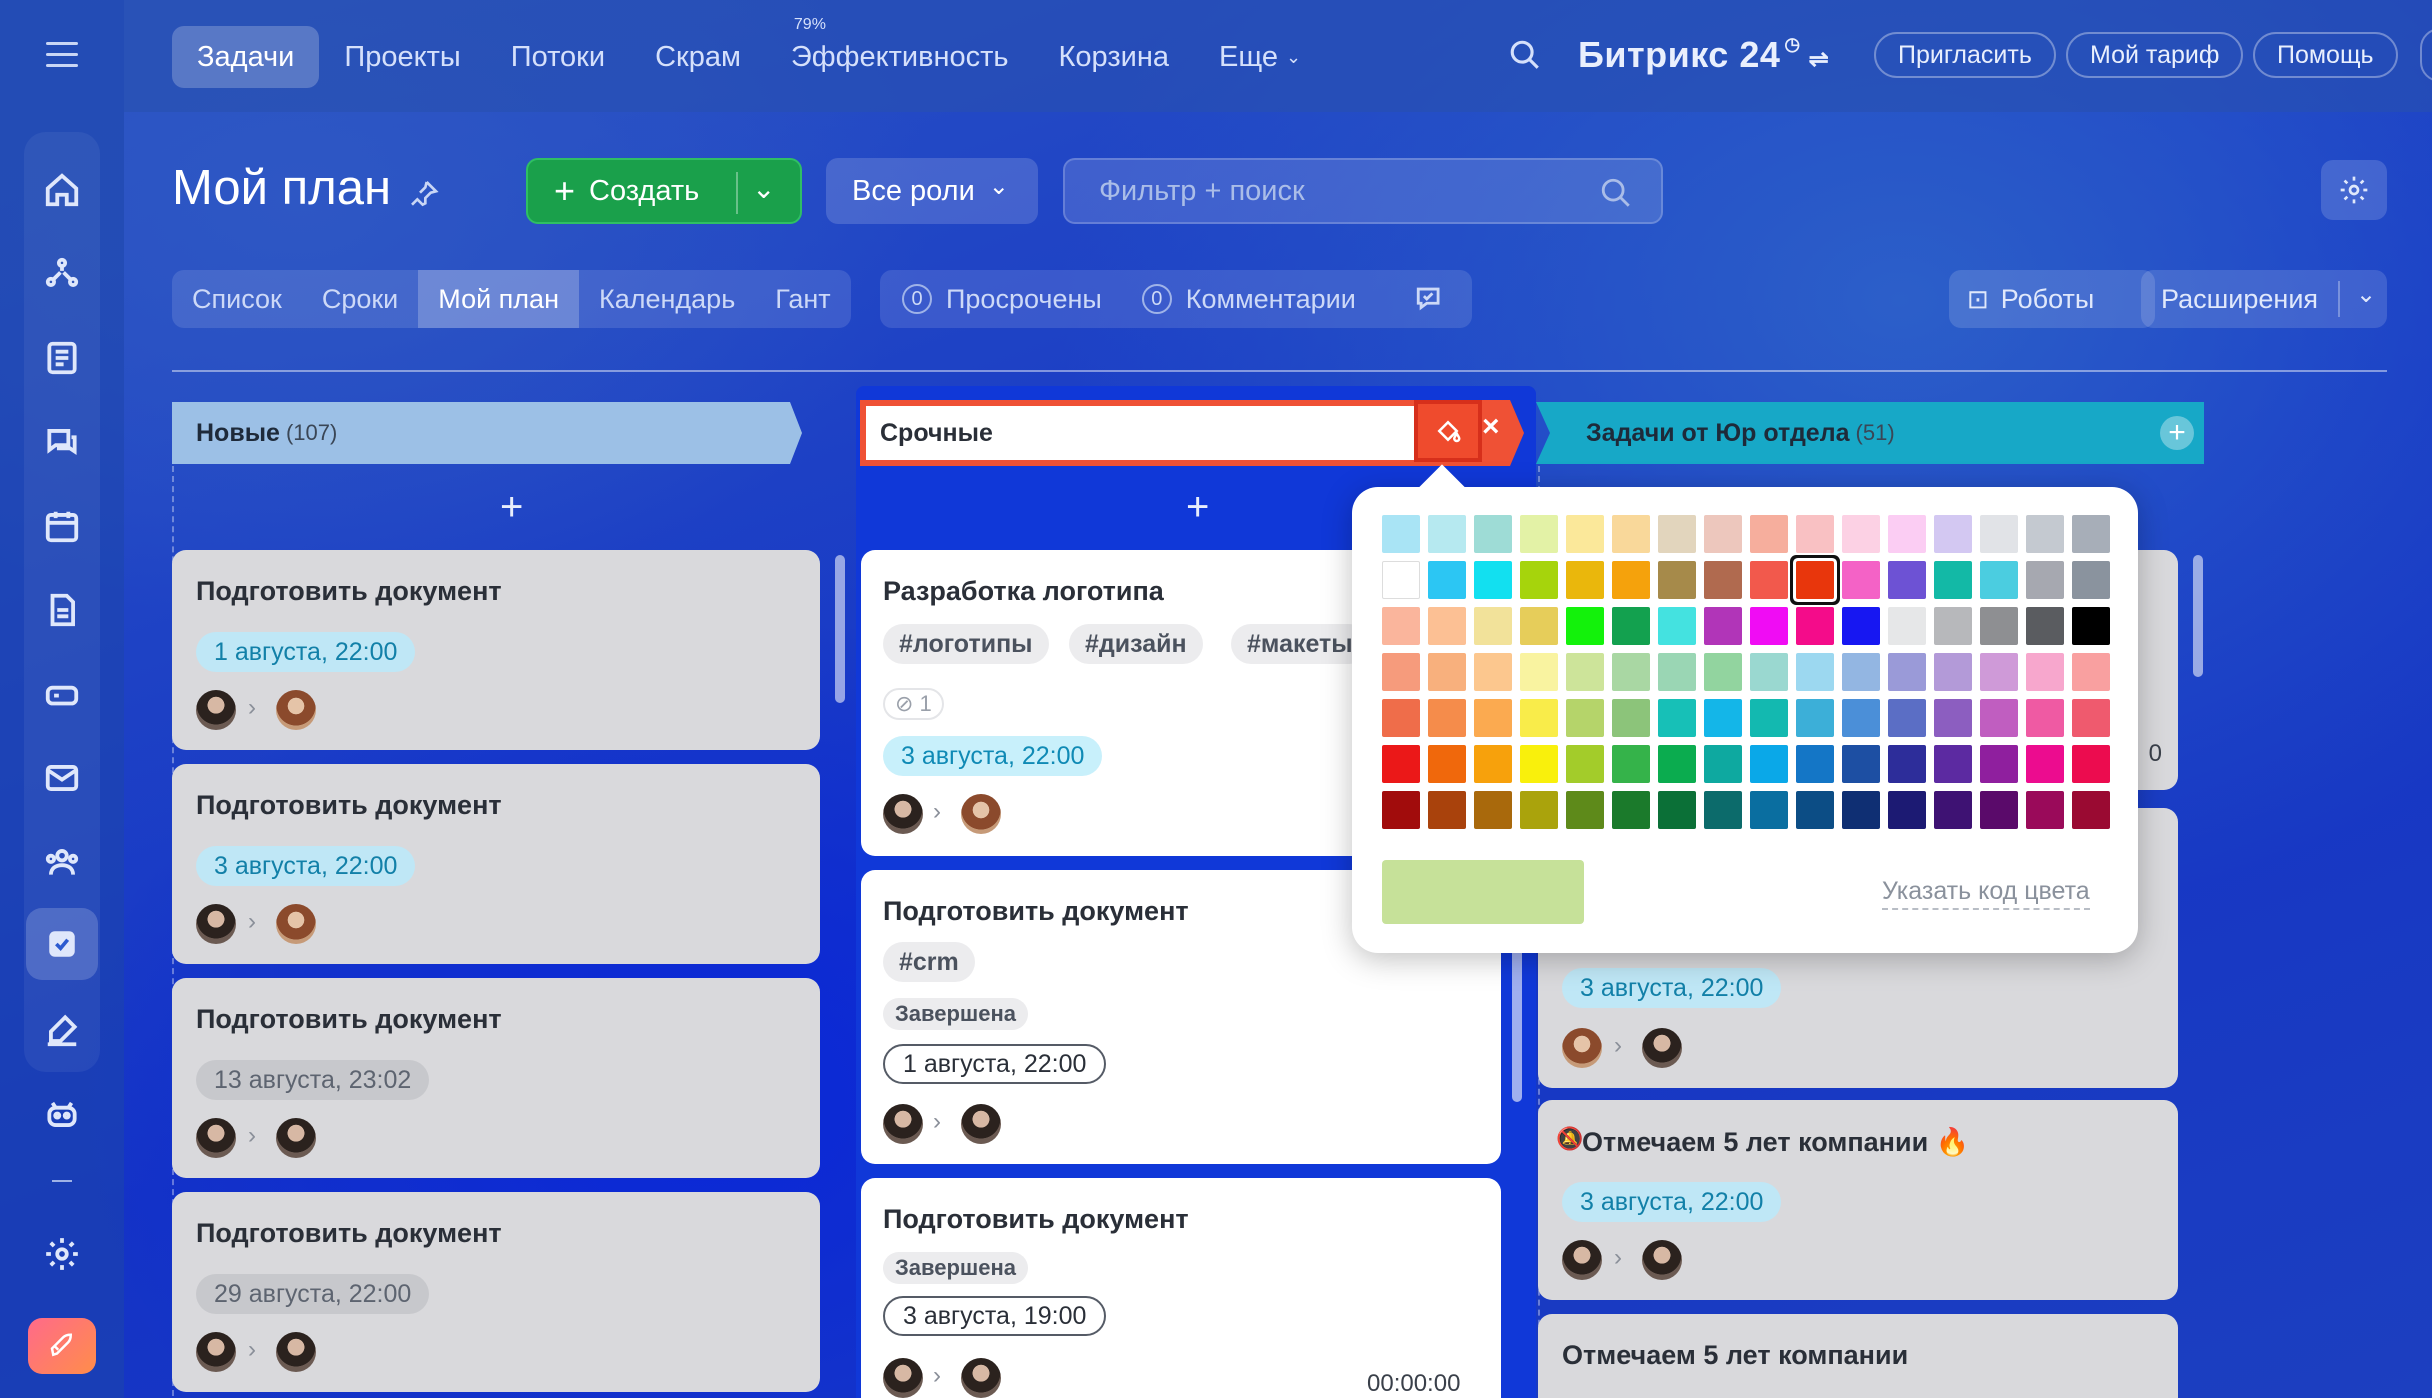 The image size is (2432, 1398). What do you see at coordinates (246, 57) in the screenshot?
I see `nav-tasks: Задачи` at bounding box center [246, 57].